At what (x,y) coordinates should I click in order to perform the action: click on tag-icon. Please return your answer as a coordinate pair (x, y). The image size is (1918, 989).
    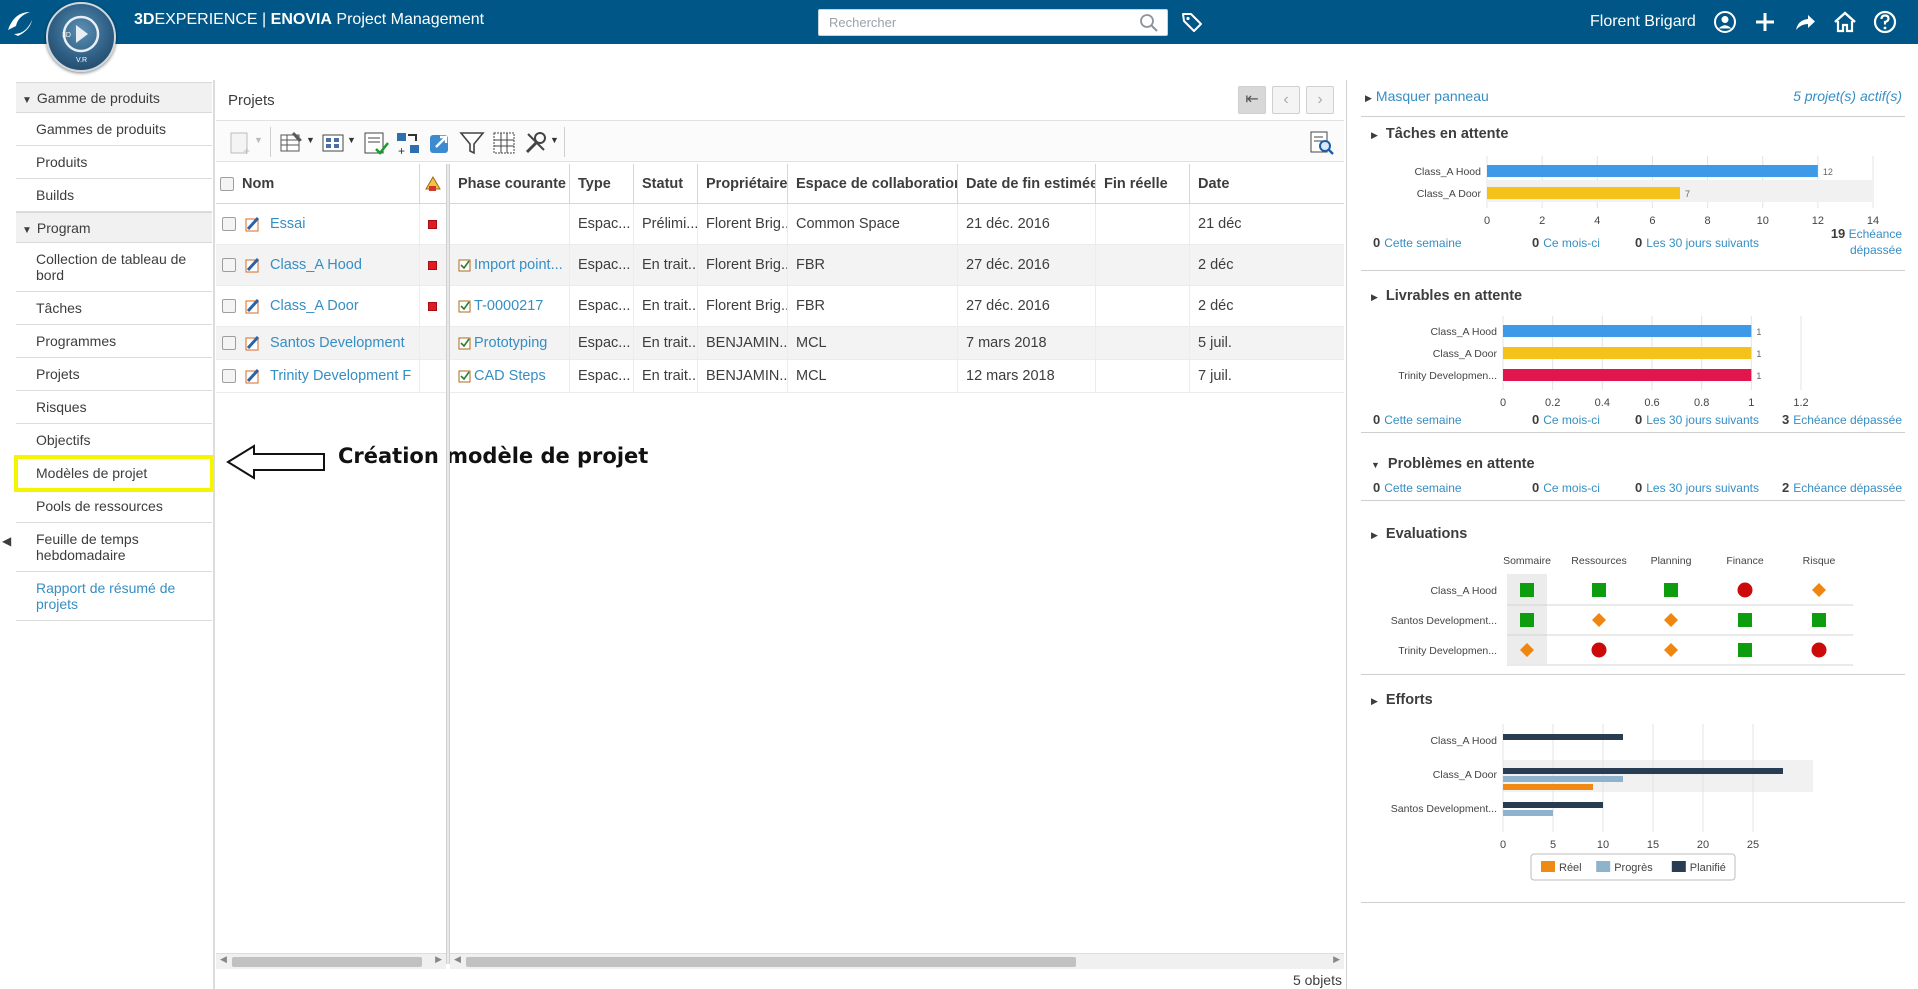
    Looking at the image, I should click on (1192, 22).